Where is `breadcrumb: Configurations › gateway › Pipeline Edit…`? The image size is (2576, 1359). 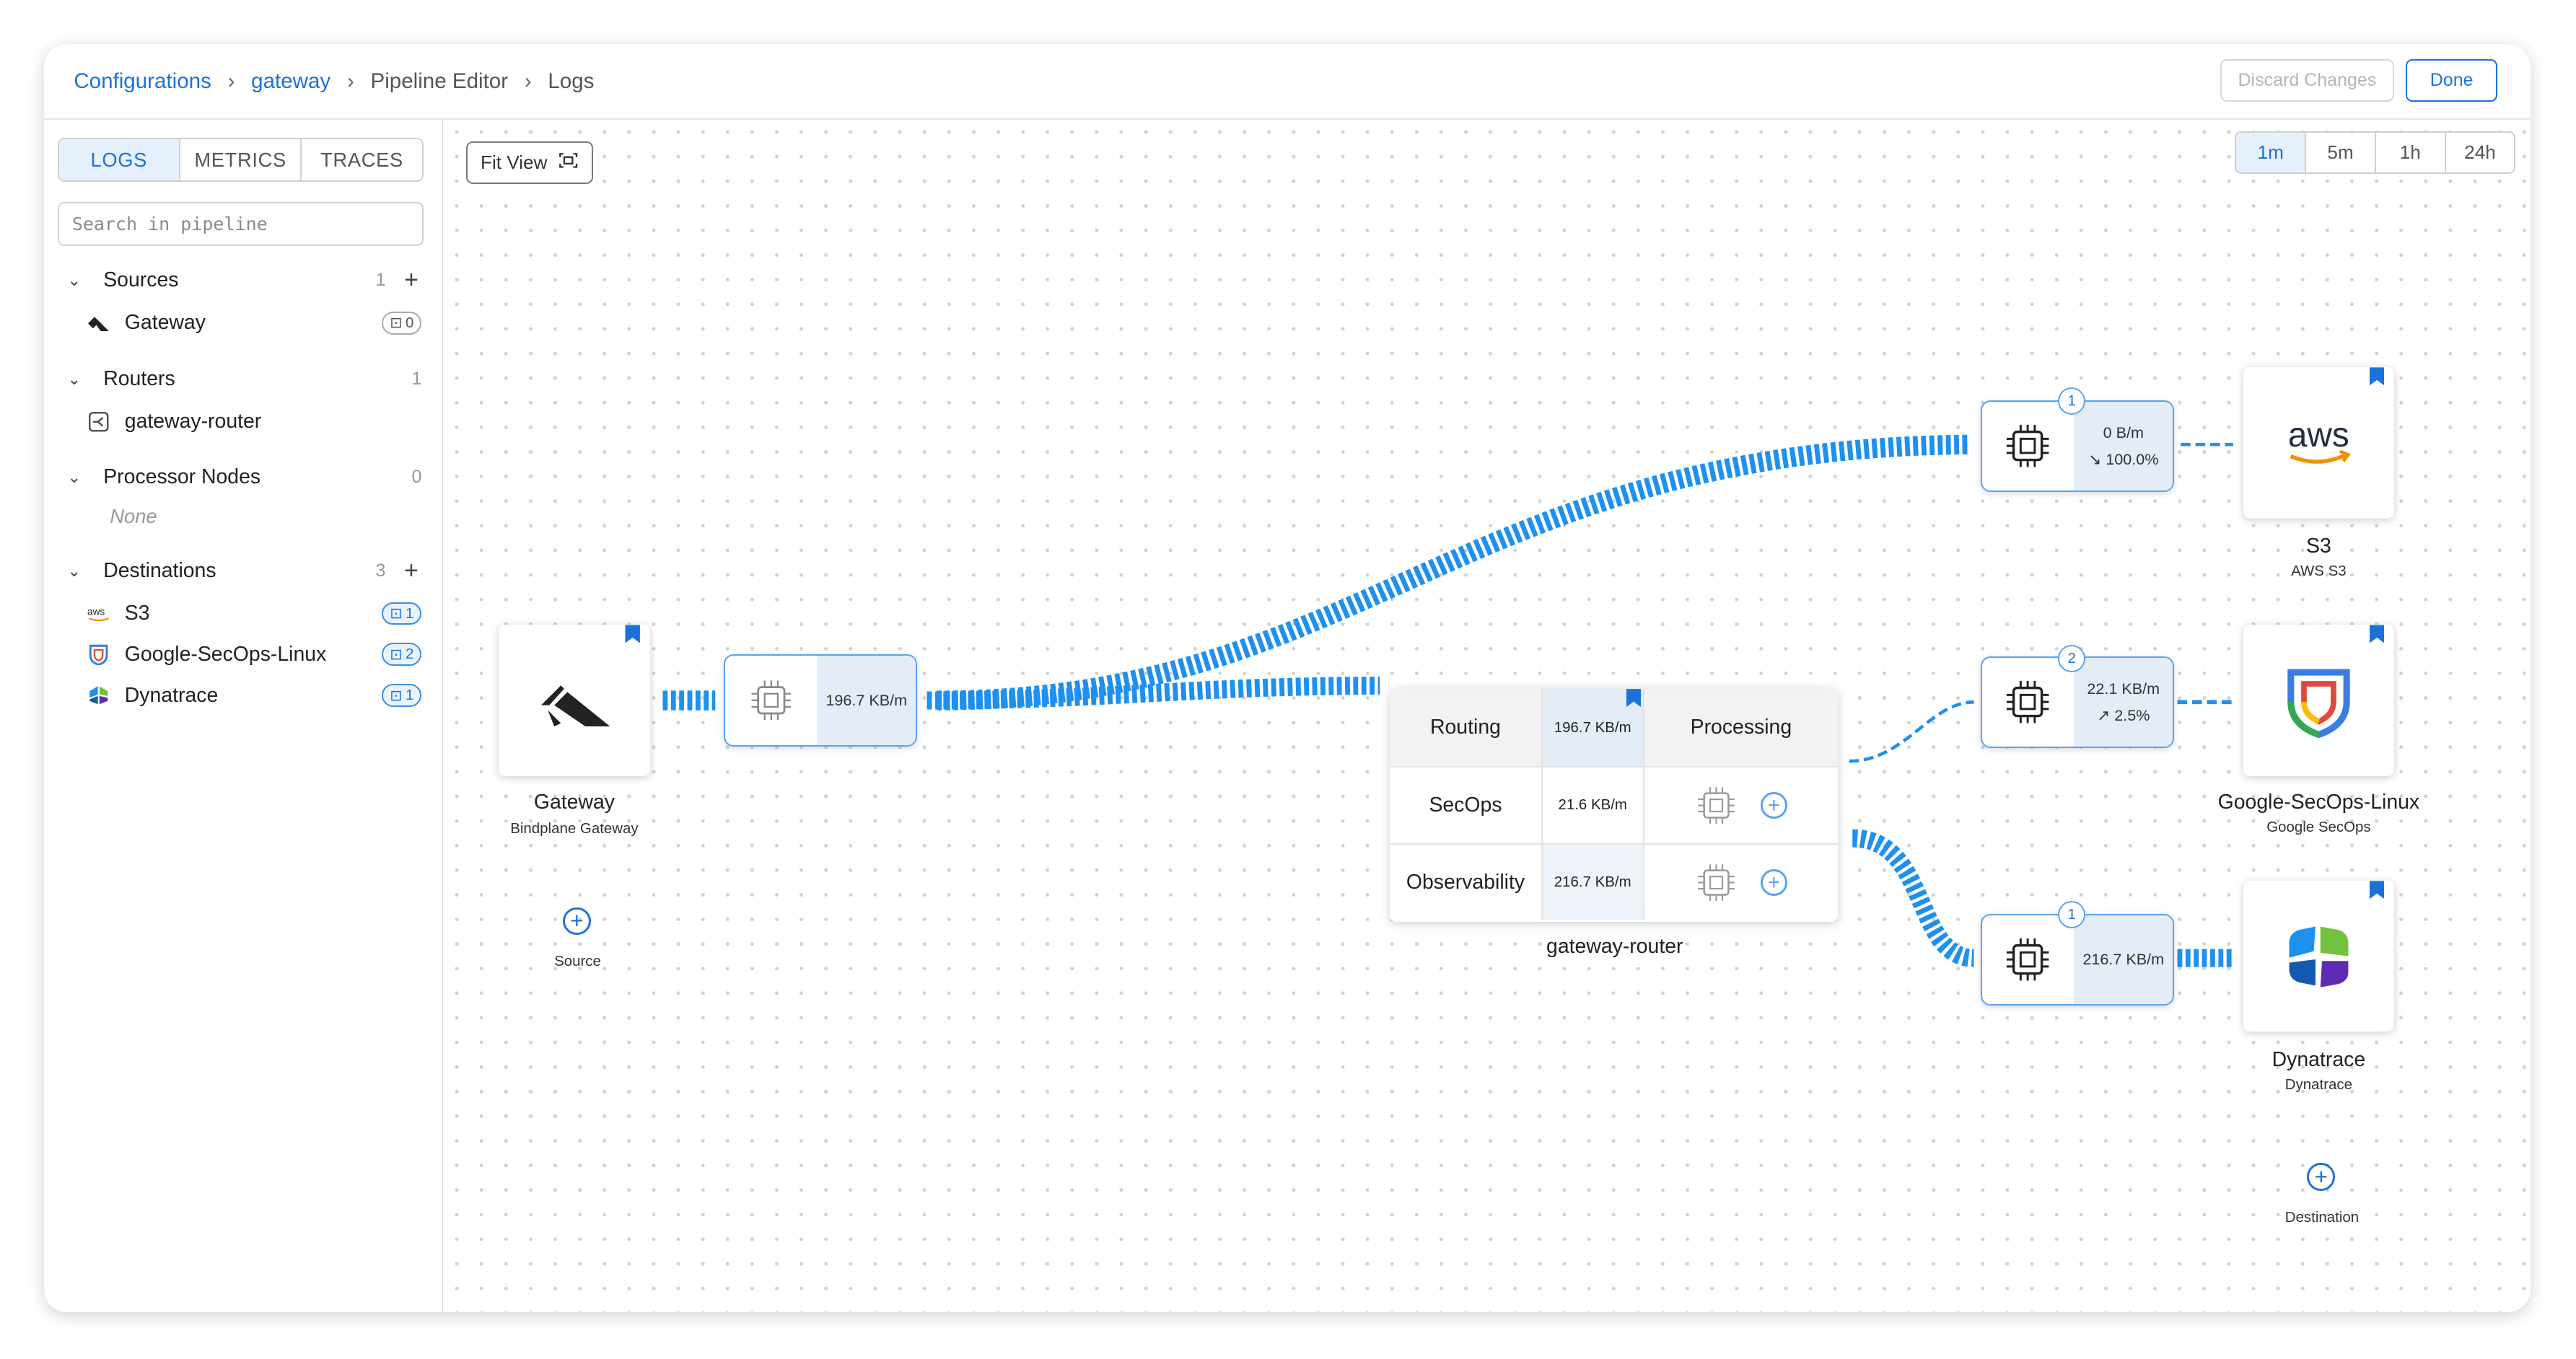 breadcrumb: Configurations › gateway › Pipeline Edit… is located at coordinates (334, 81).